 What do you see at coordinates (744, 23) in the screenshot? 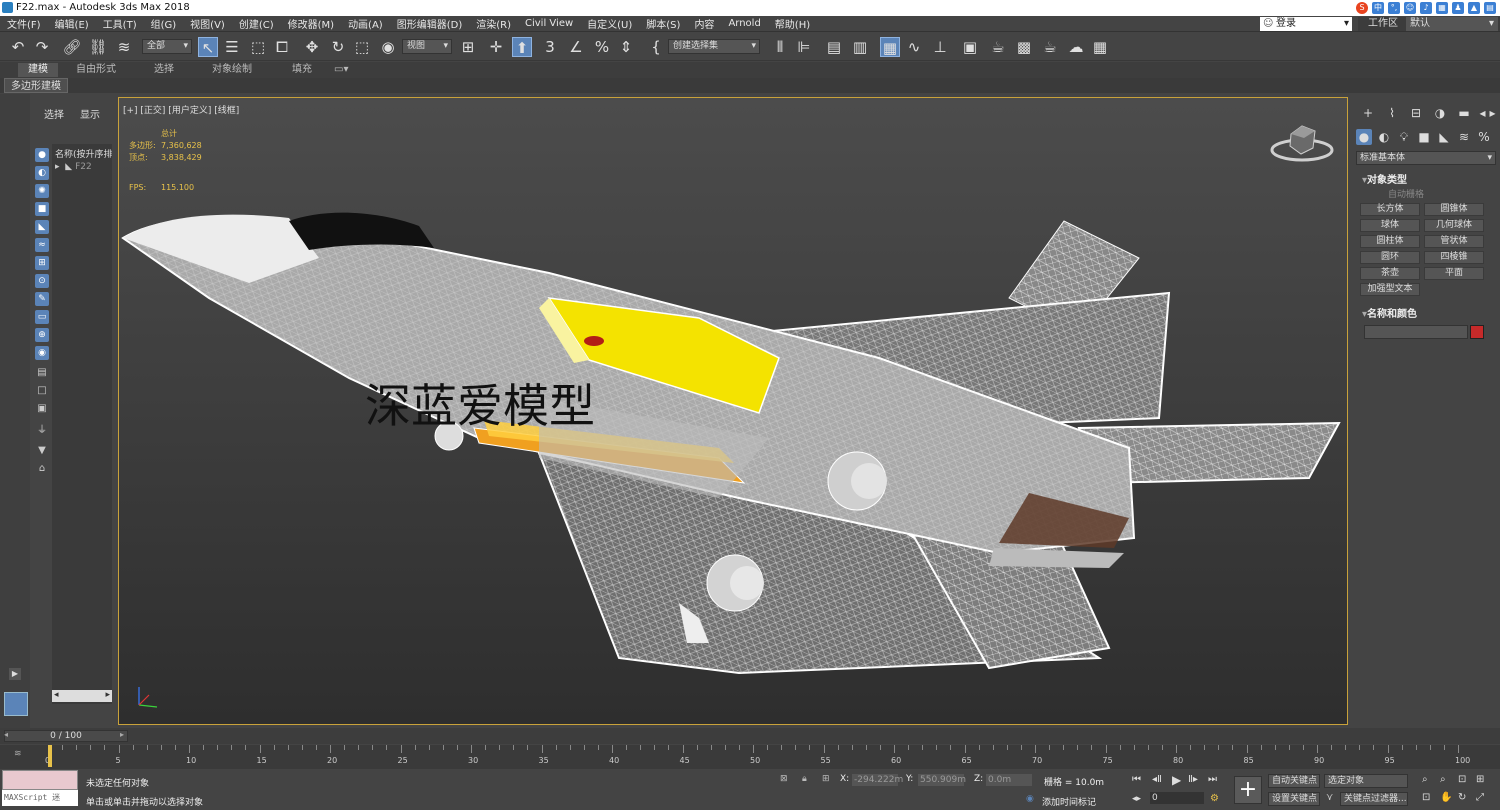
I see `menu-arnold: Arnold` at bounding box center [744, 23].